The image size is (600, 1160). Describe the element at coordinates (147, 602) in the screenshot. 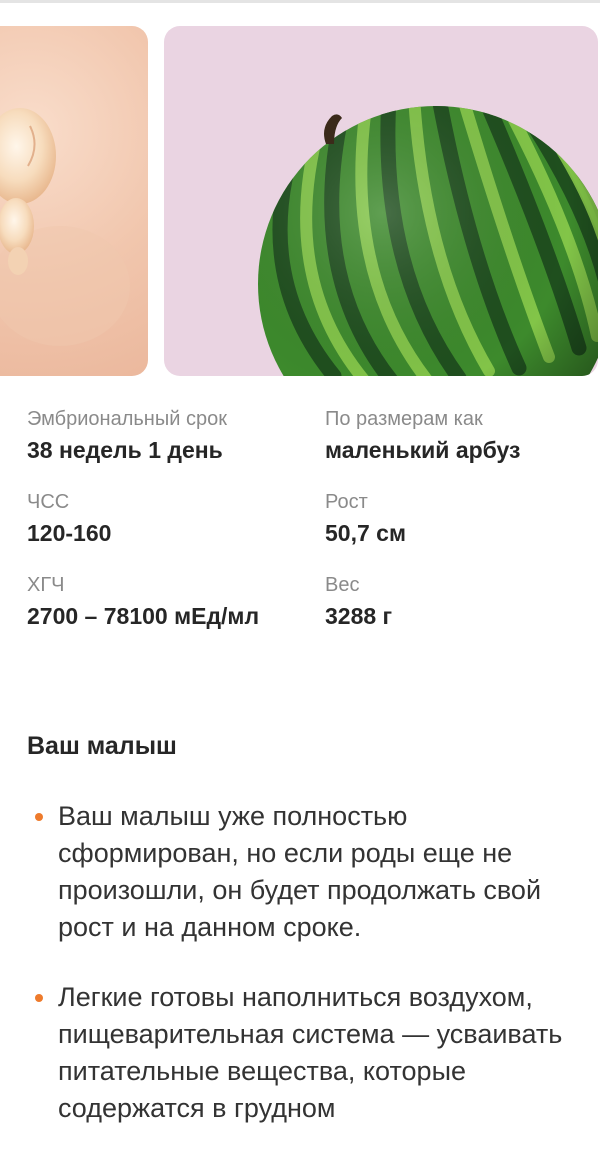

I see `stat-hcg: ХГЧ 2700 – 78100 мЕд/мл` at that location.